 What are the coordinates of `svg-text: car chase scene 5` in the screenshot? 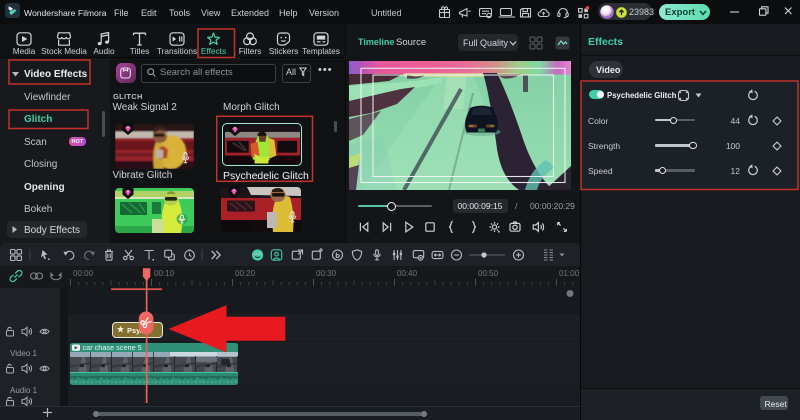 It's located at (111, 347).